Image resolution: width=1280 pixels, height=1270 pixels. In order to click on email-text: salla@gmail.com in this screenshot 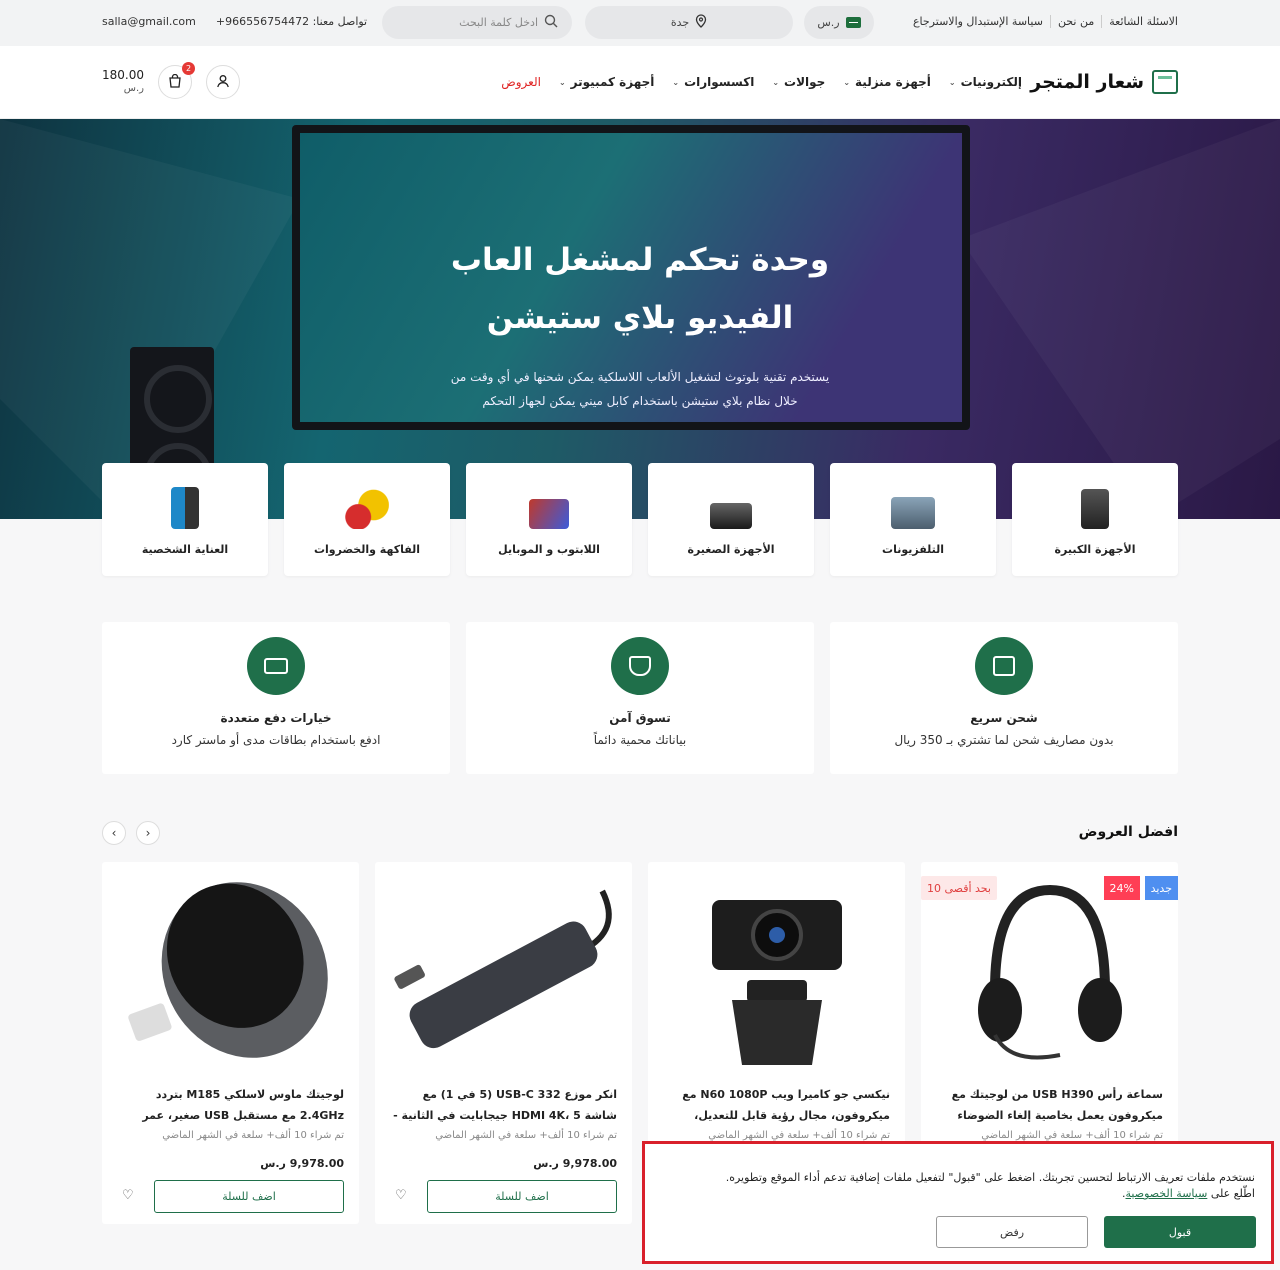, I will do `click(149, 21)`.